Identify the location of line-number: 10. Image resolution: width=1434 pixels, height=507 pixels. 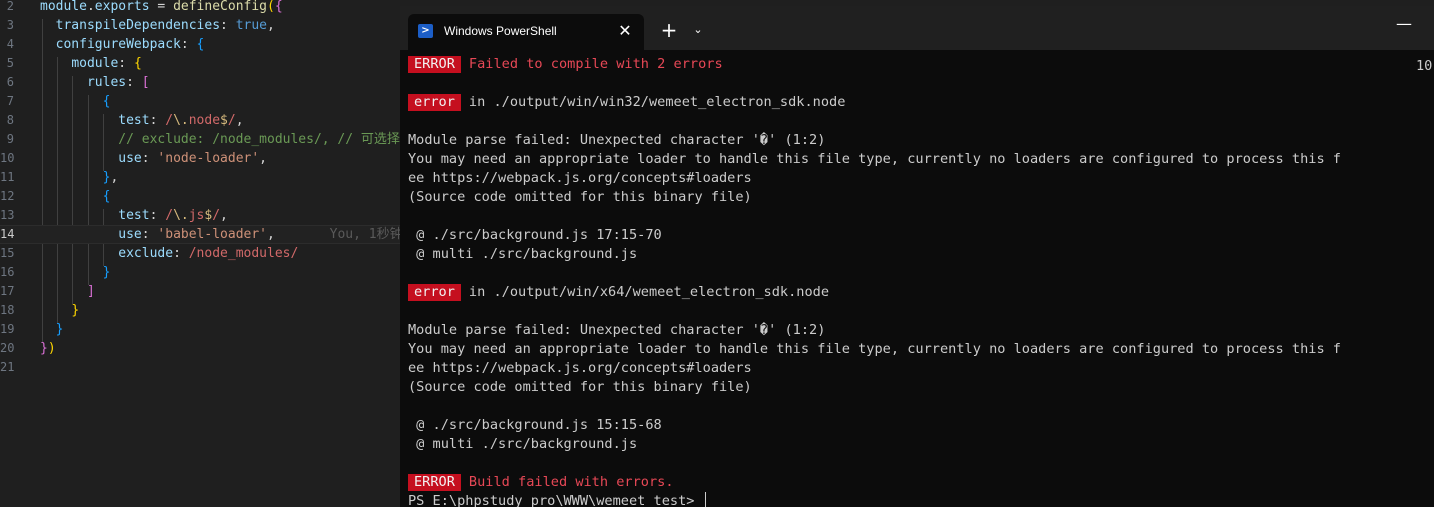
(7, 158).